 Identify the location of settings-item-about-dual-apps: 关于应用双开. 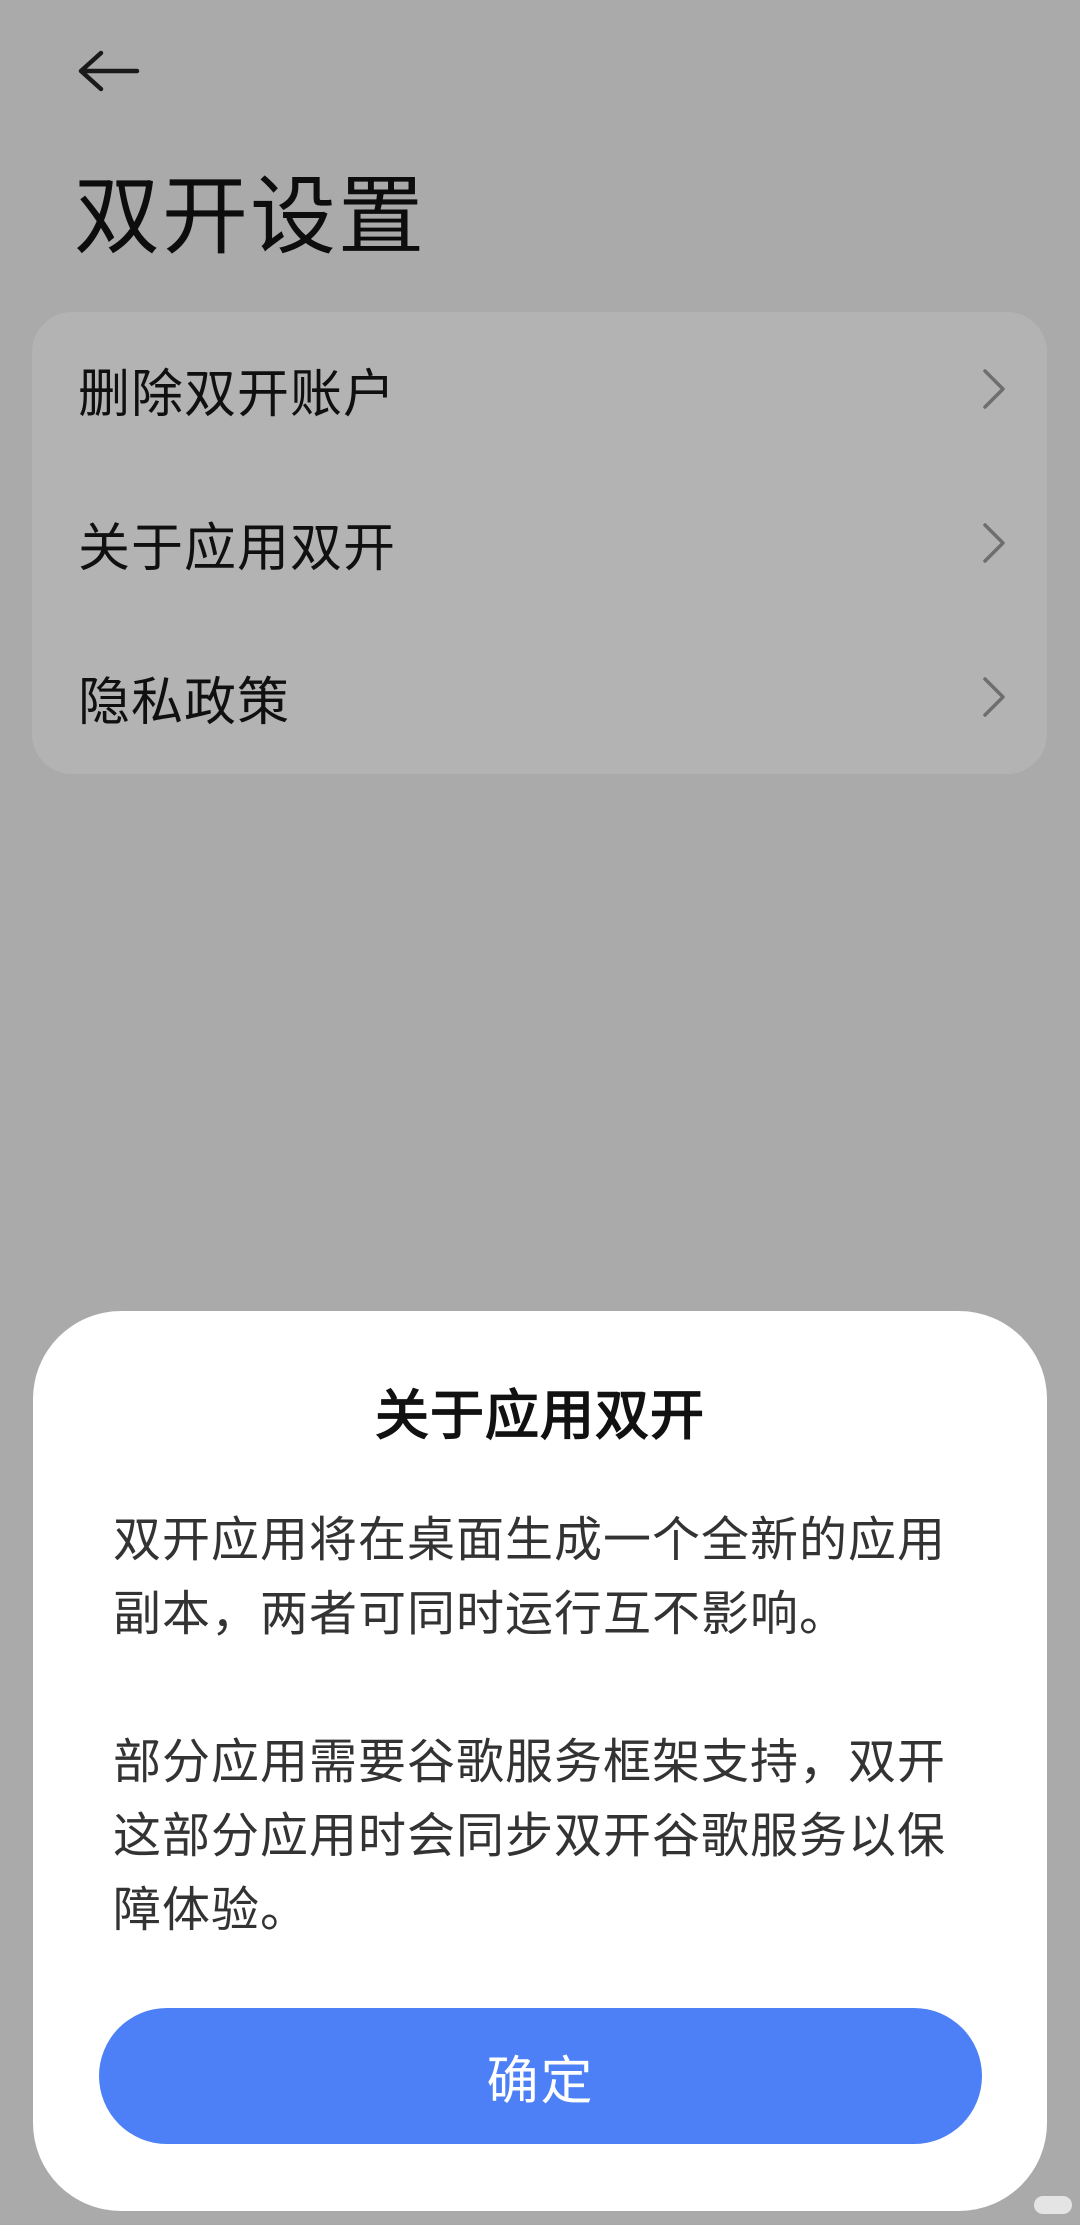
(539, 543).